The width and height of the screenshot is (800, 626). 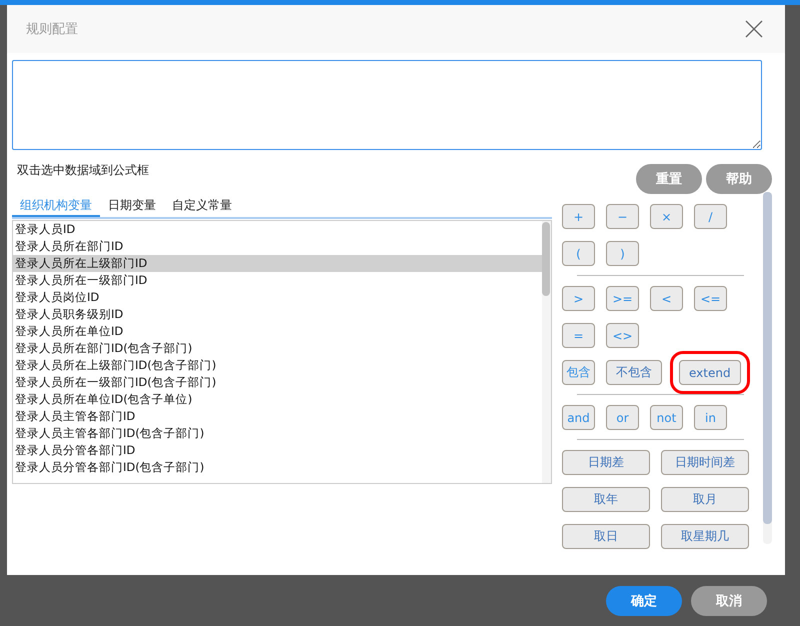 What do you see at coordinates (277, 399) in the screenshot?
I see `list-item: 登录人员所在单位ID(包含子单位)` at bounding box center [277, 399].